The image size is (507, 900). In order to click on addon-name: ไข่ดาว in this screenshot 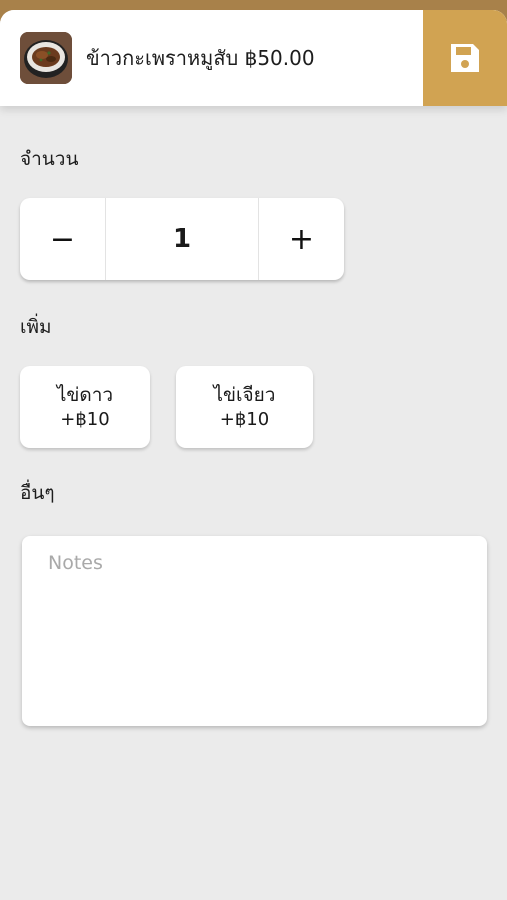, I will do `click(85, 395)`.